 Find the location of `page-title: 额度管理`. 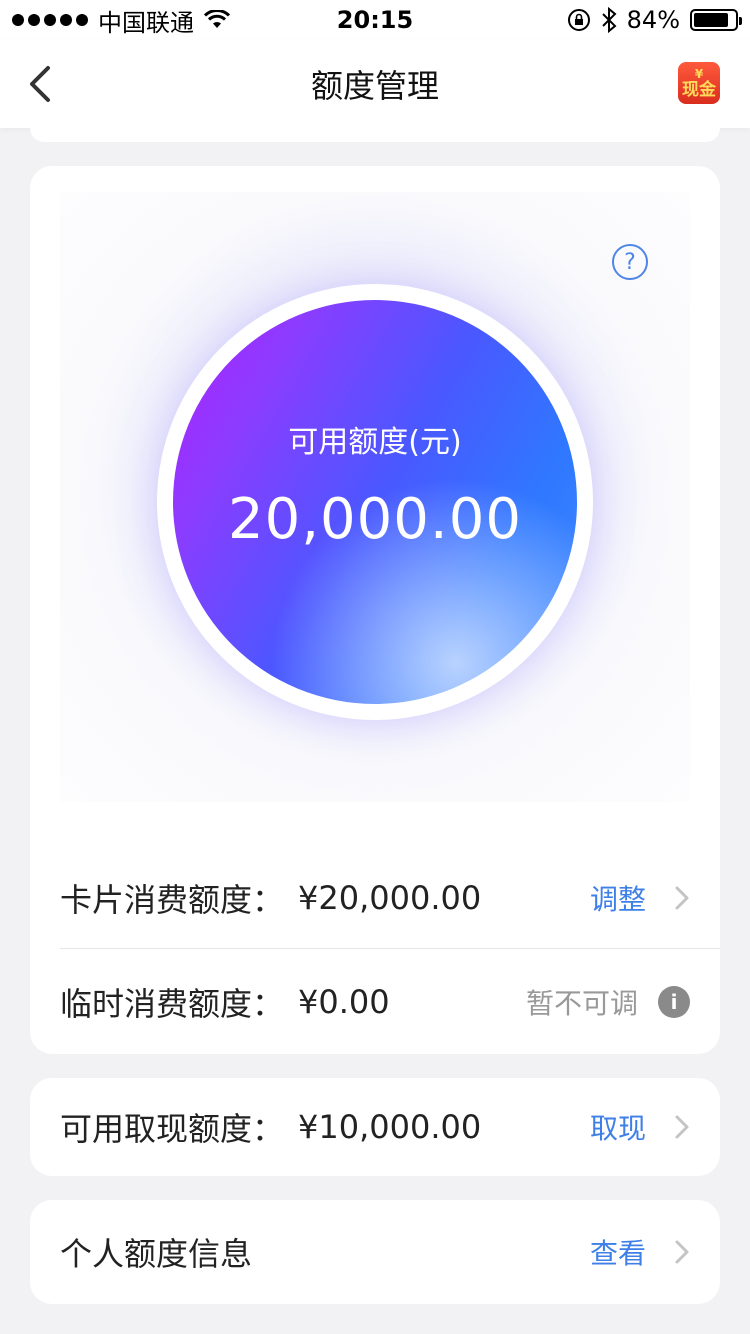

page-title: 额度管理 is located at coordinates (374, 86).